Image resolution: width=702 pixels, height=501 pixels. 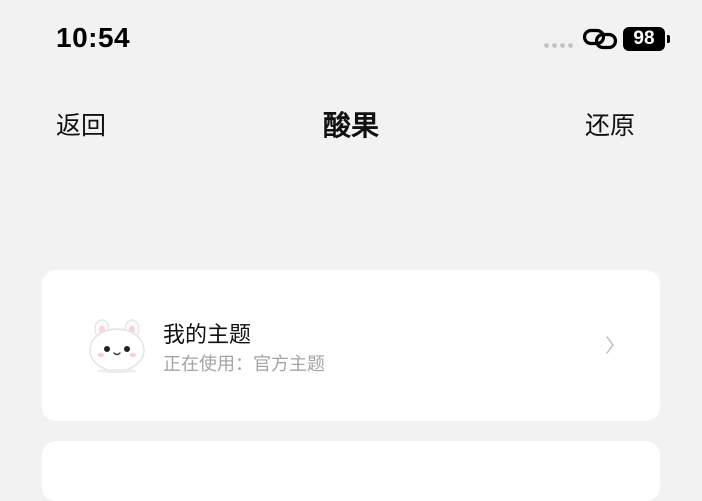 I want to click on restore-button: 还原, so click(x=610, y=124).